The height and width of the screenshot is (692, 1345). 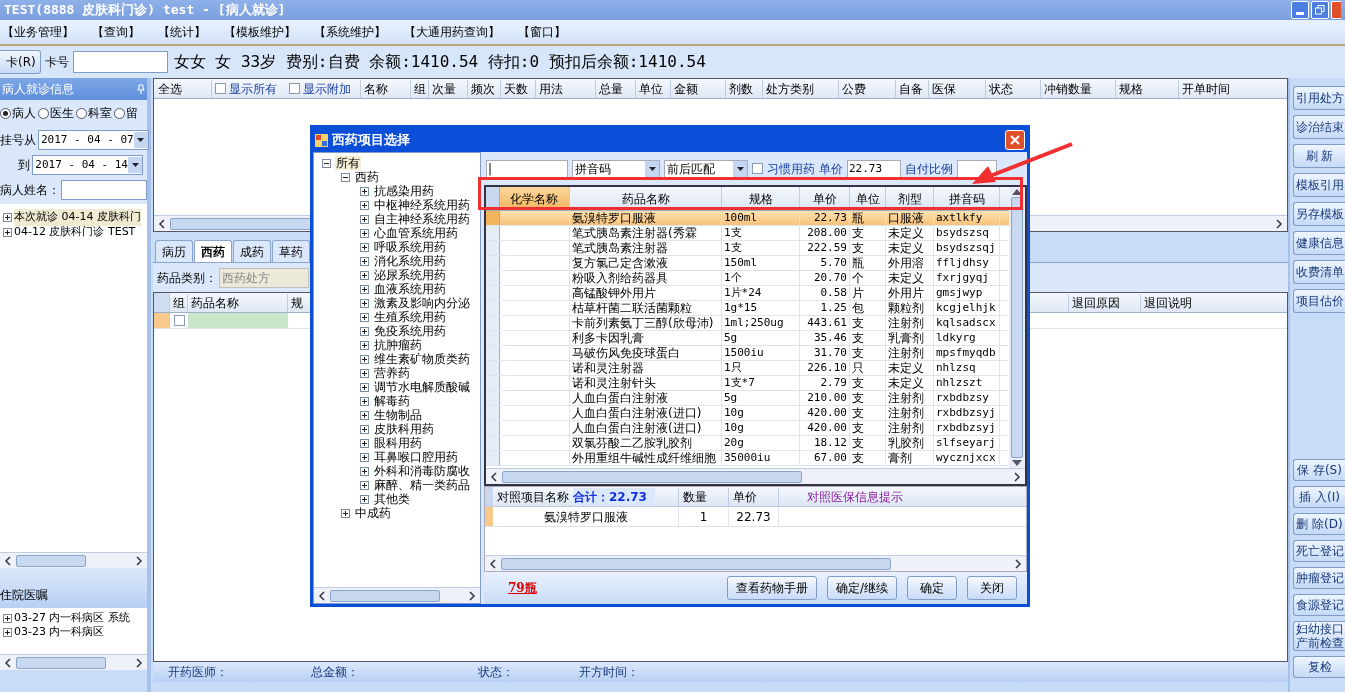 What do you see at coordinates (646, 263) in the screenshot?
I see `table-cell: 复方氯己定含漱液` at bounding box center [646, 263].